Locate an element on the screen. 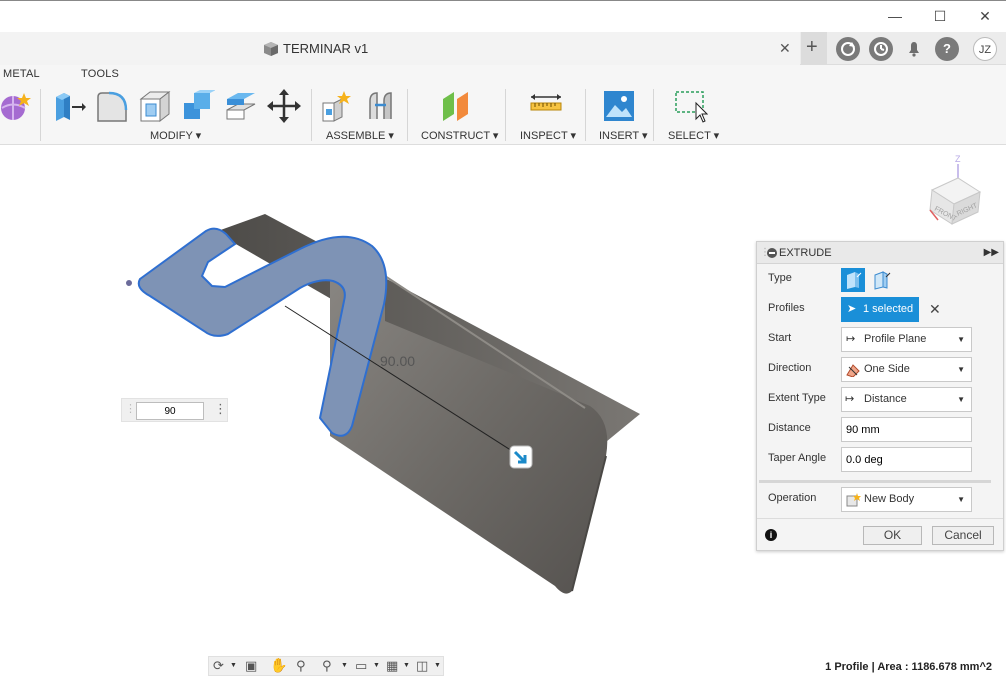  new-tab-button: + is located at coordinates (814, 48).